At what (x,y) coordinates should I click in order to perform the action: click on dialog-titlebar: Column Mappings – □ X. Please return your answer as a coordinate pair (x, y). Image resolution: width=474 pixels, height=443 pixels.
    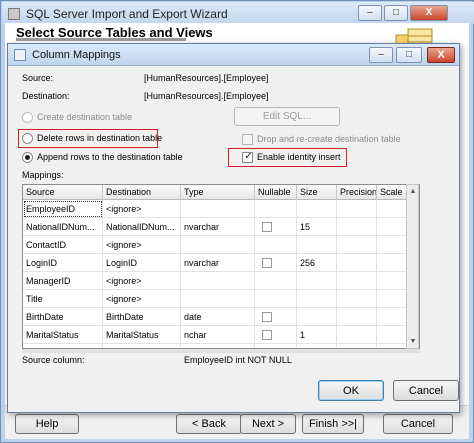
    Looking at the image, I should click on (233, 55).